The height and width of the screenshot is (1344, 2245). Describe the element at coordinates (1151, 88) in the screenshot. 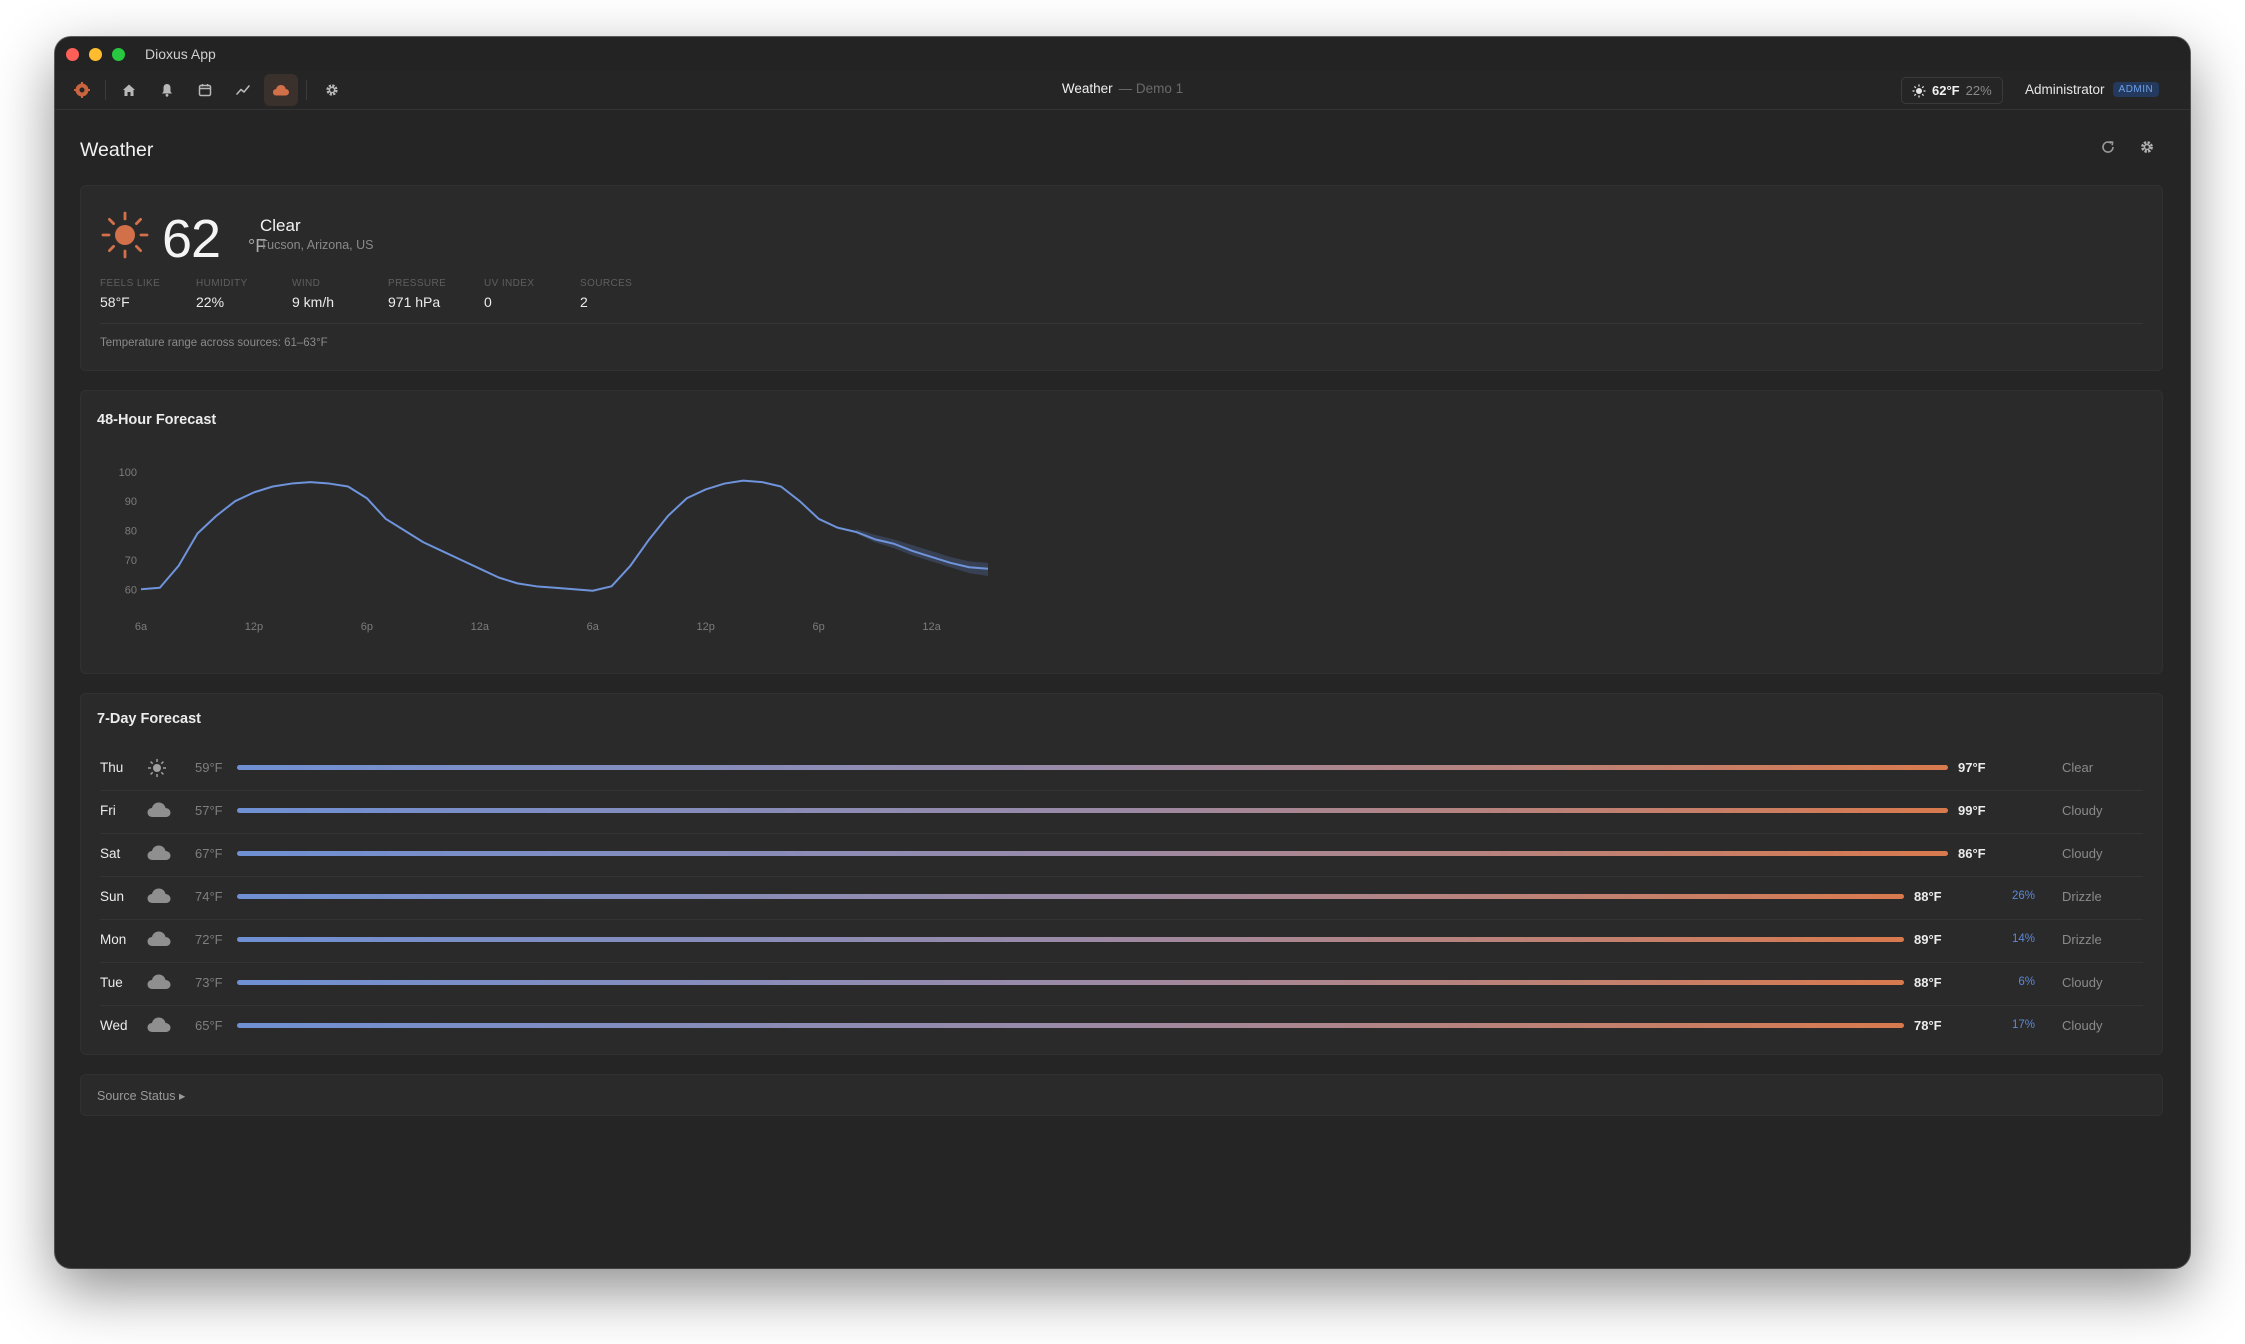

I see `view-title-sub: — Demo 1` at that location.